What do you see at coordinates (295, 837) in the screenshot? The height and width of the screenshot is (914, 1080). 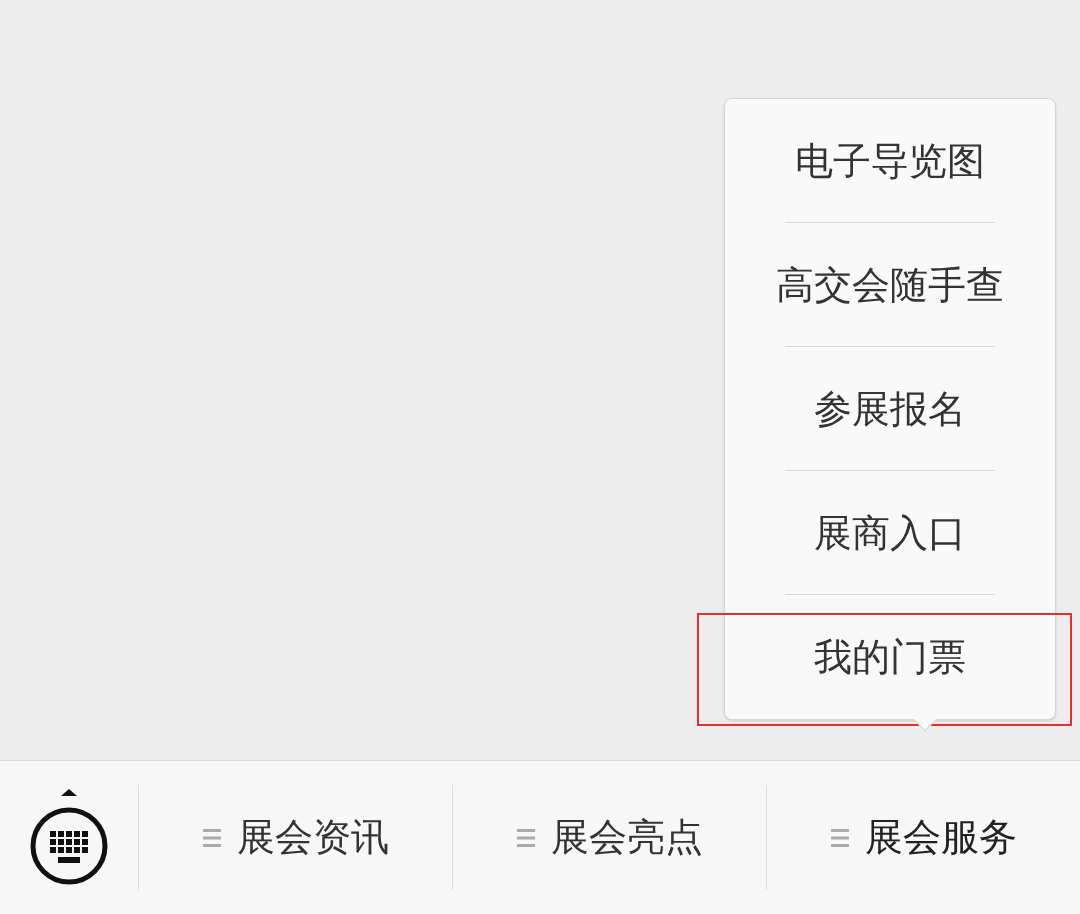 I see `tab-button: 展会资讯` at bounding box center [295, 837].